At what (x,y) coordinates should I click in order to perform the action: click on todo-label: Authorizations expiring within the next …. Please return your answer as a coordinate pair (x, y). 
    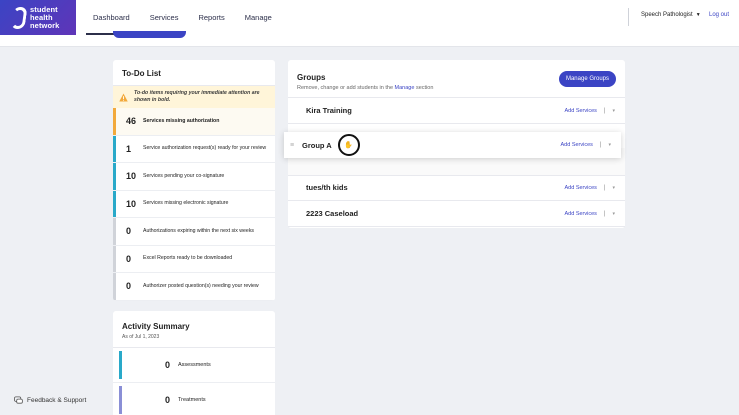
    Looking at the image, I should click on (199, 230).